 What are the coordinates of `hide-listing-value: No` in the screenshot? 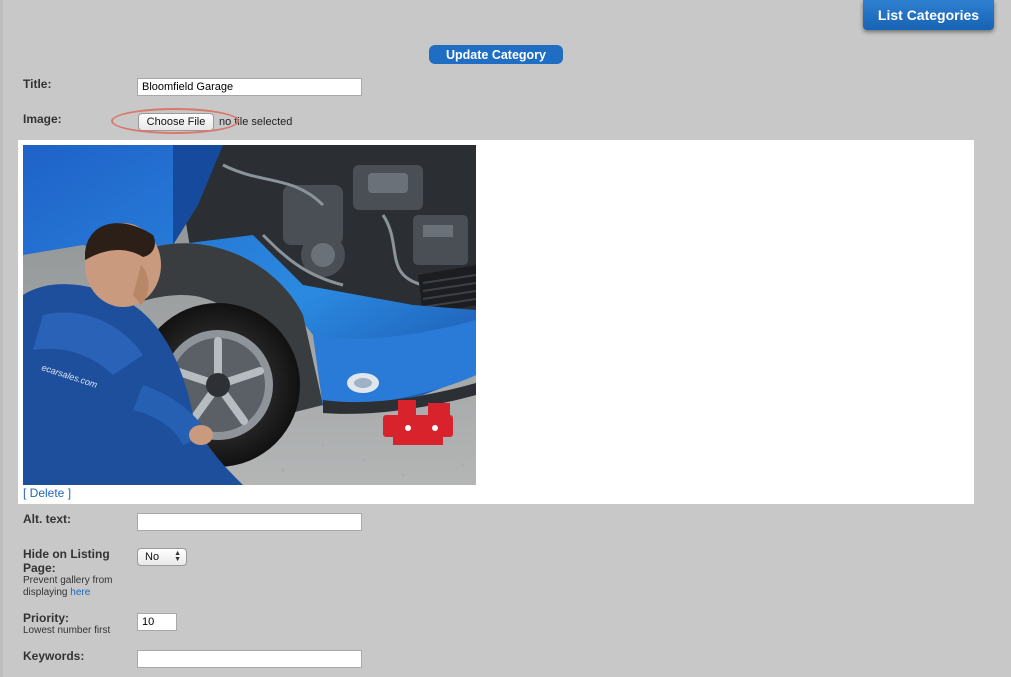 It's located at (152, 557).